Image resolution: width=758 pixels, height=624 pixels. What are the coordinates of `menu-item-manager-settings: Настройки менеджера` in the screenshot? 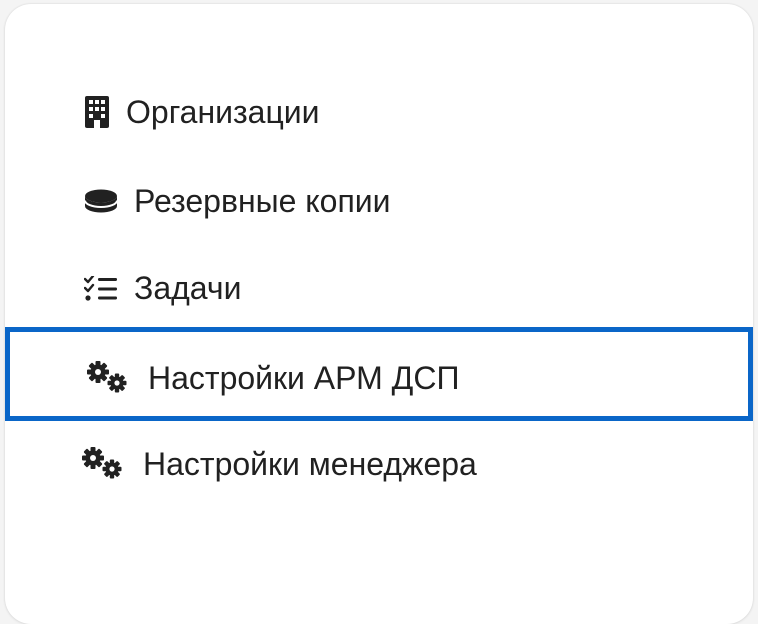 It's located at (379, 464).